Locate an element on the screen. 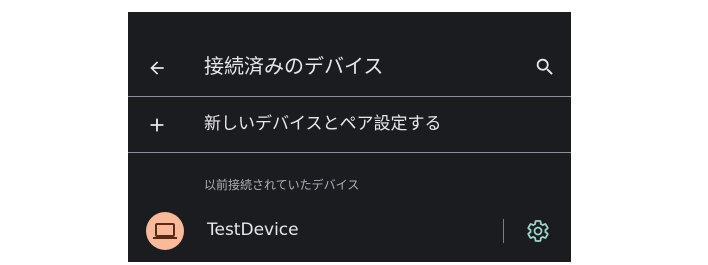 The image size is (708, 265). search-button is located at coordinates (545, 67).